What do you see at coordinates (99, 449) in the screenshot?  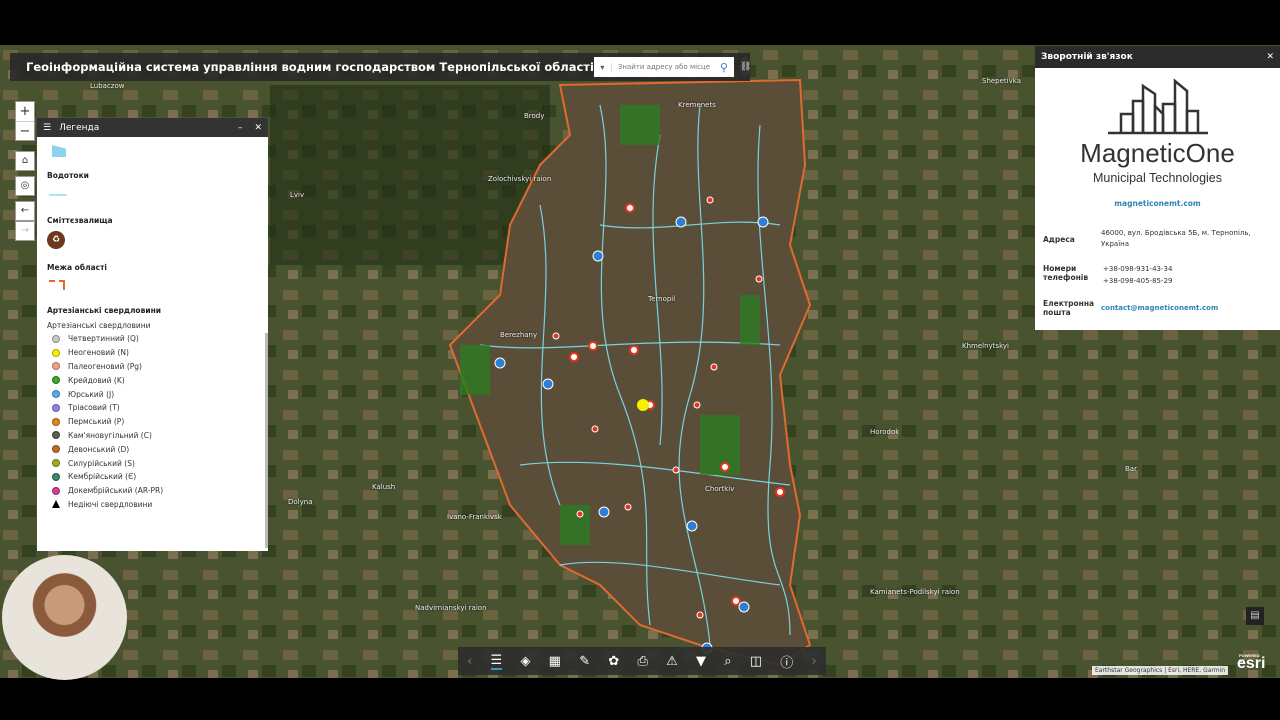 I see `legend-item-label: Девонський (D)` at bounding box center [99, 449].